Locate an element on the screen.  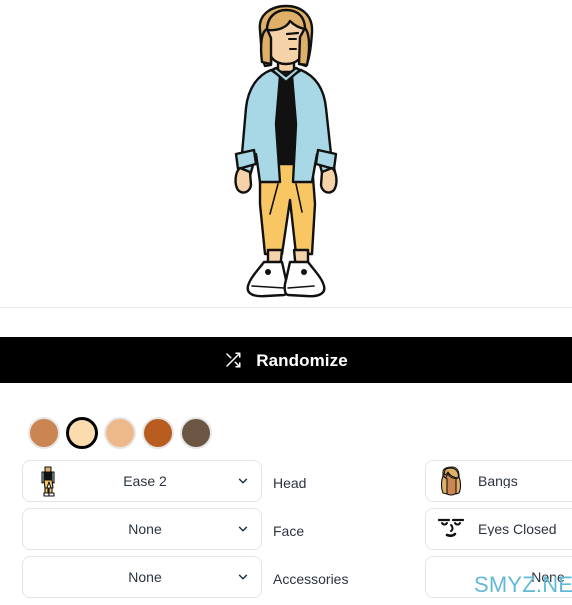
pose-dropdown-value: Ease 2 is located at coordinates (145, 481).